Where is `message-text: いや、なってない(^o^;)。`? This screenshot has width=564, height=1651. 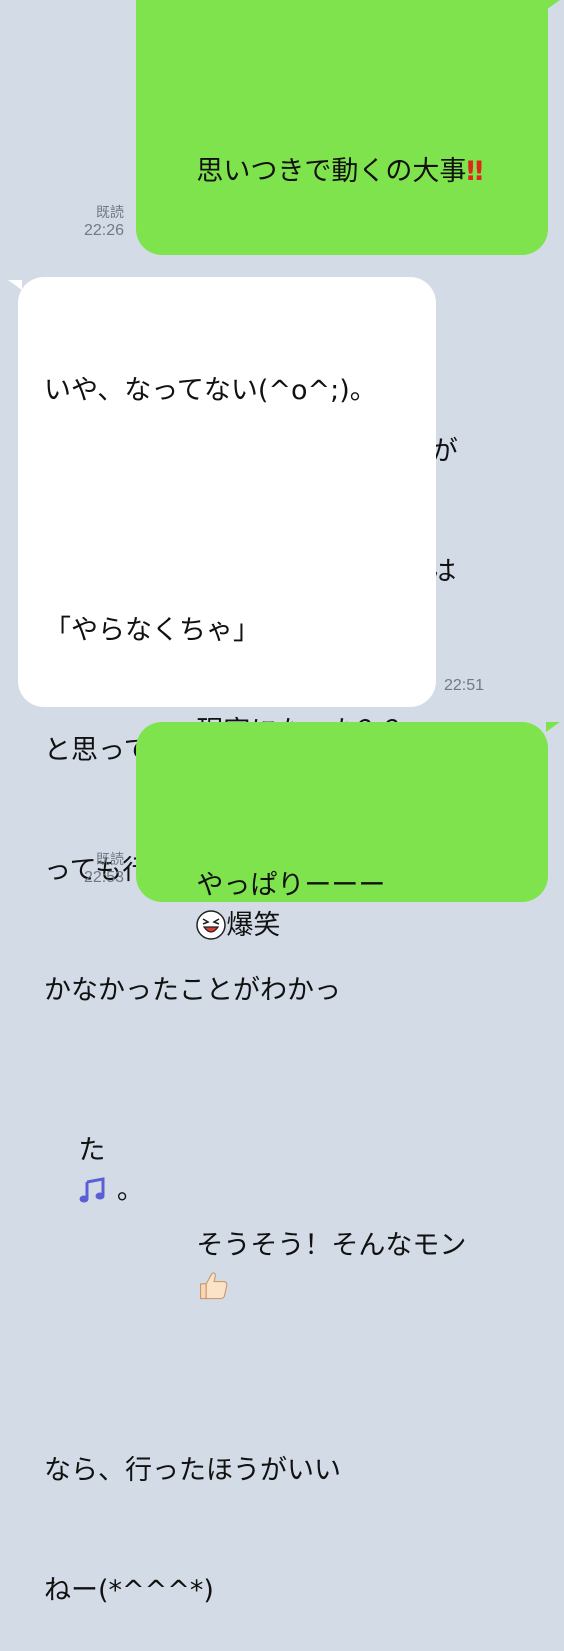 message-text: いや、なってない(^o^;)。 is located at coordinates (210, 390).